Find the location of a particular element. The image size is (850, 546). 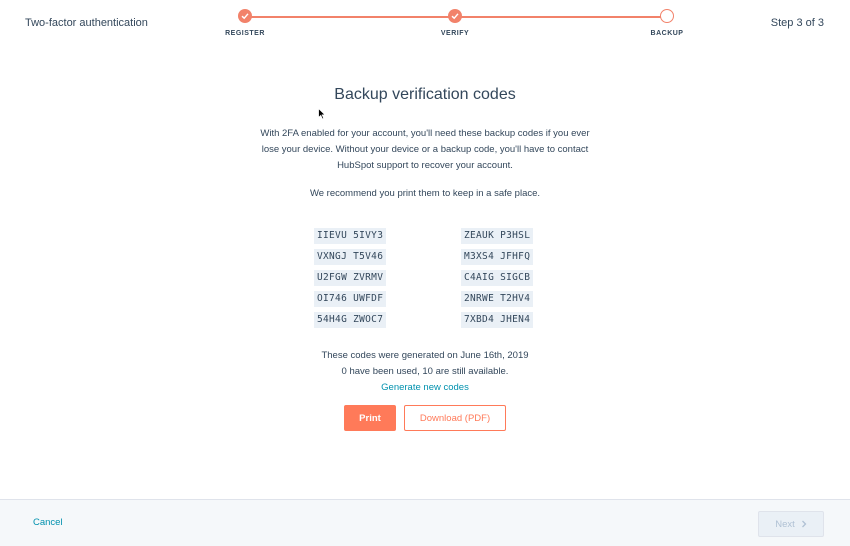

step-label-backup: BACKUP is located at coordinates (667, 33).